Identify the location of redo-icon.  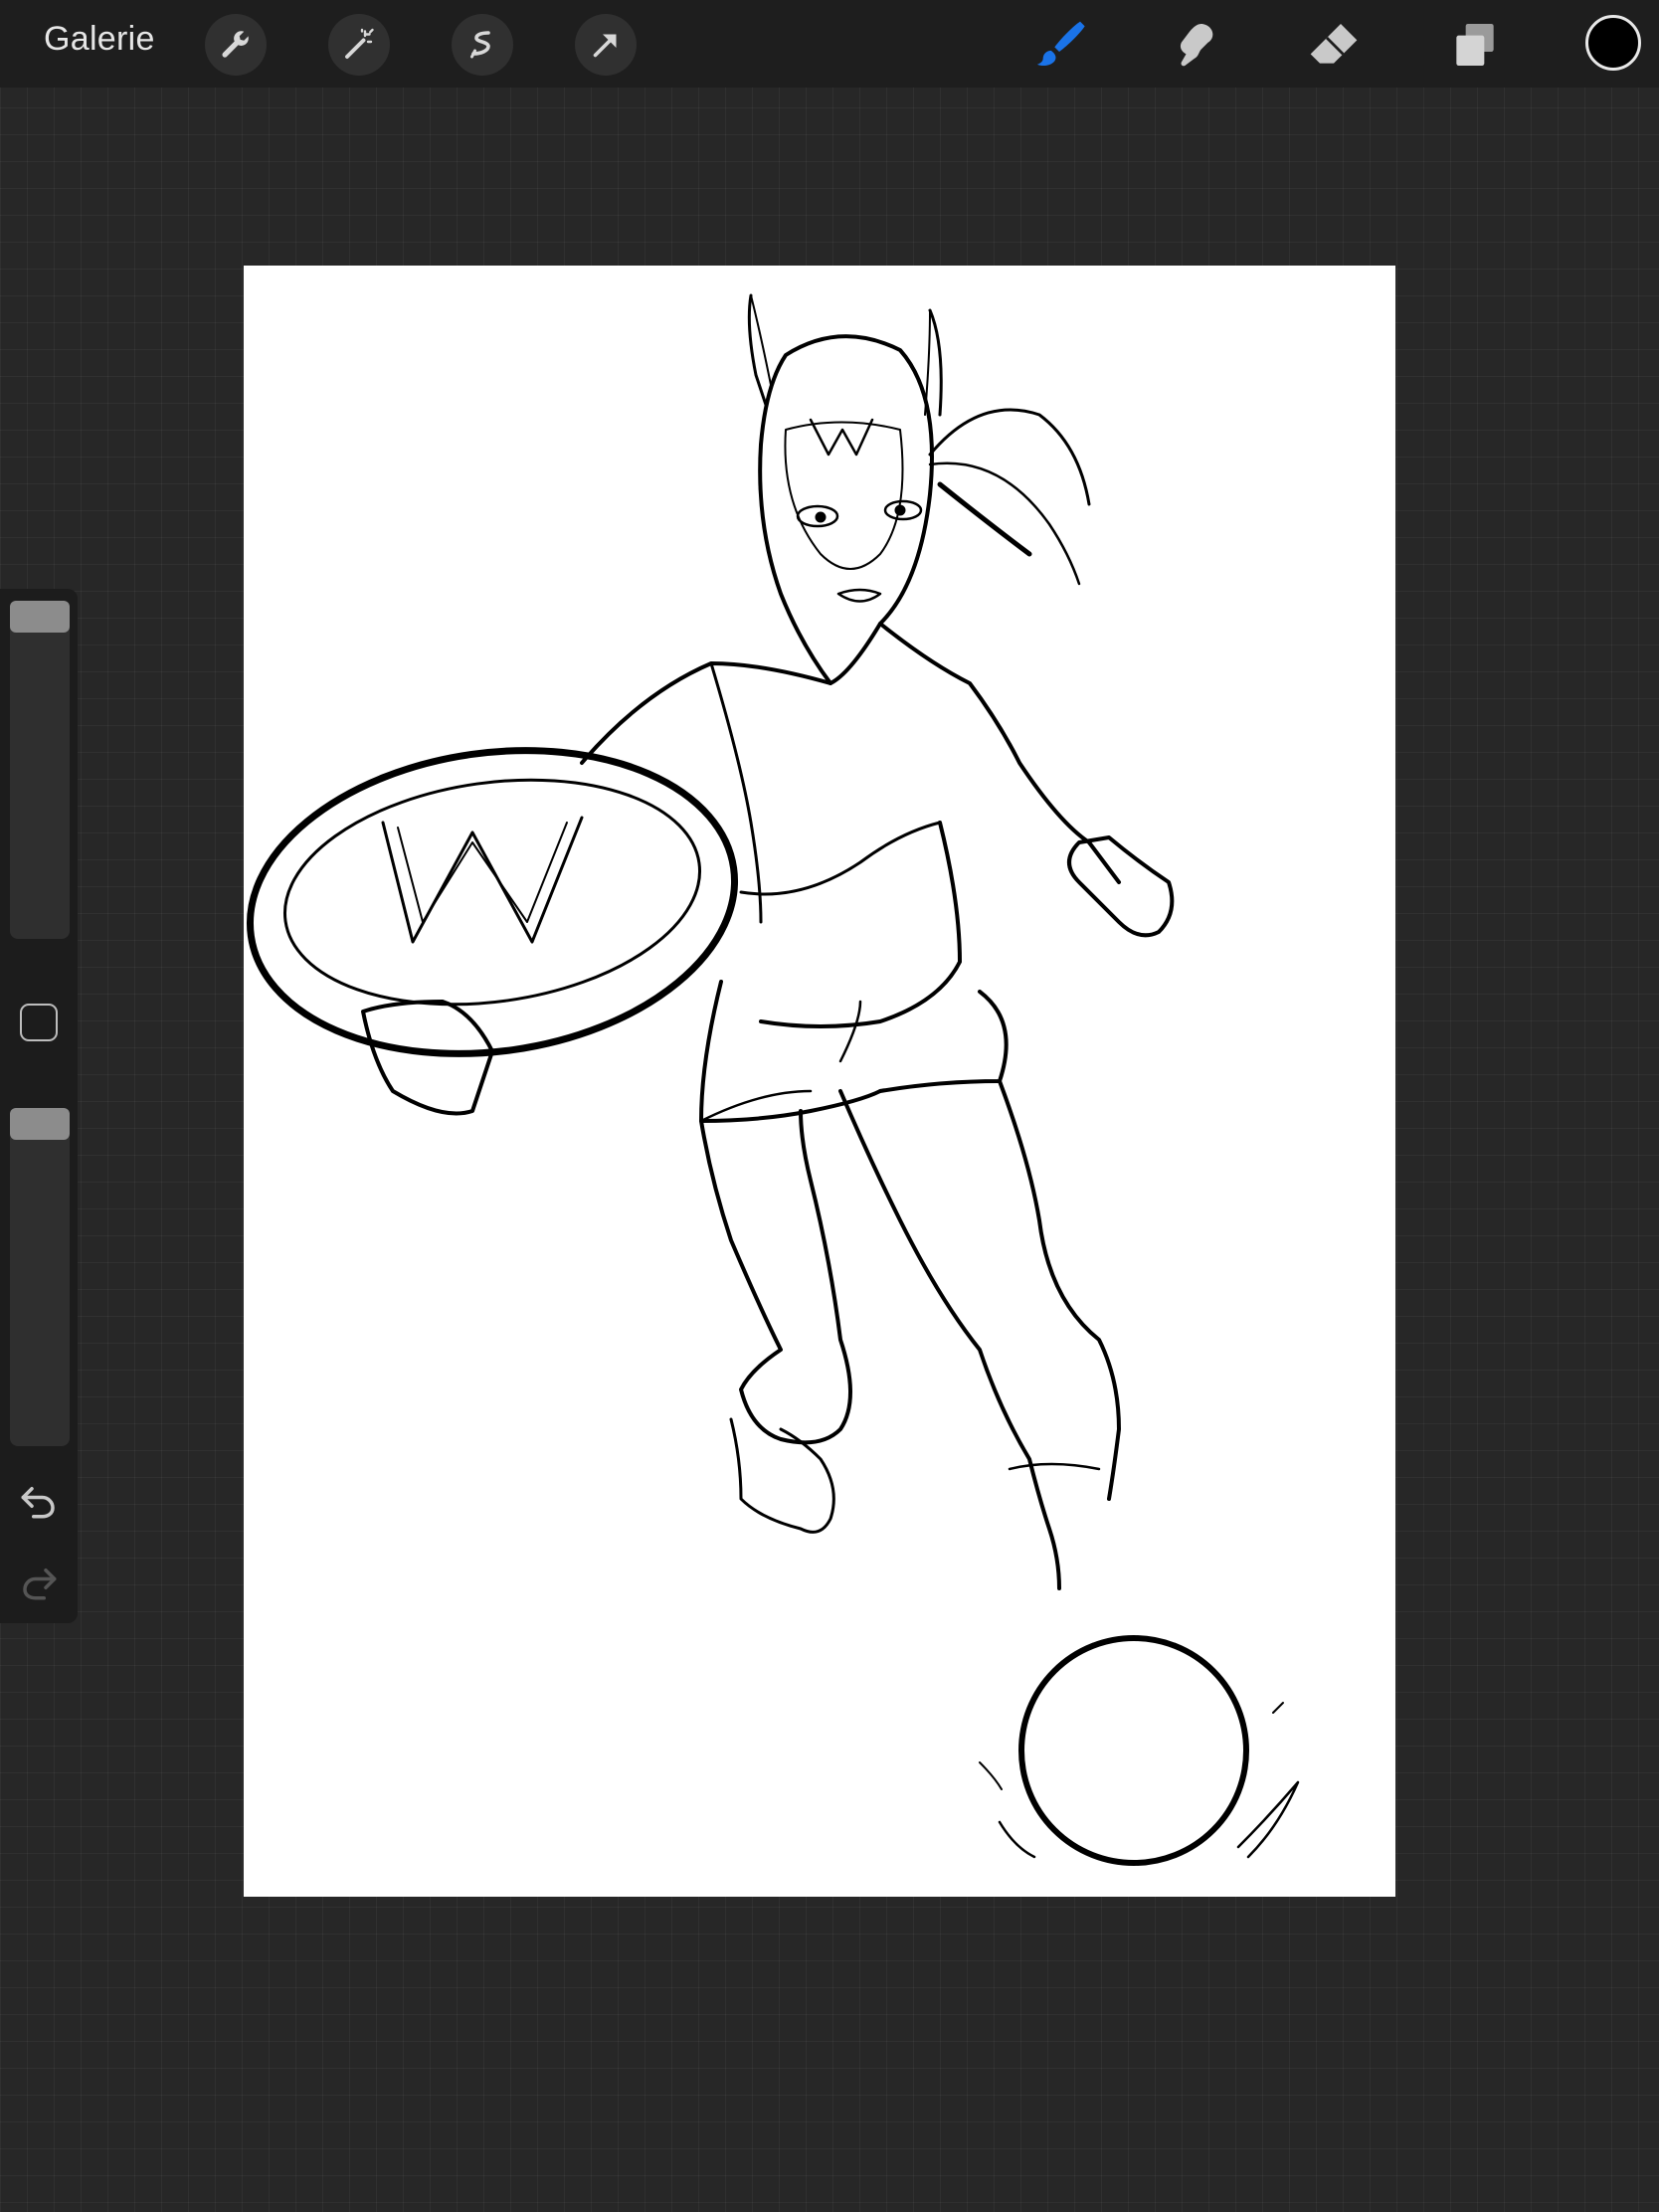
(39, 1582).